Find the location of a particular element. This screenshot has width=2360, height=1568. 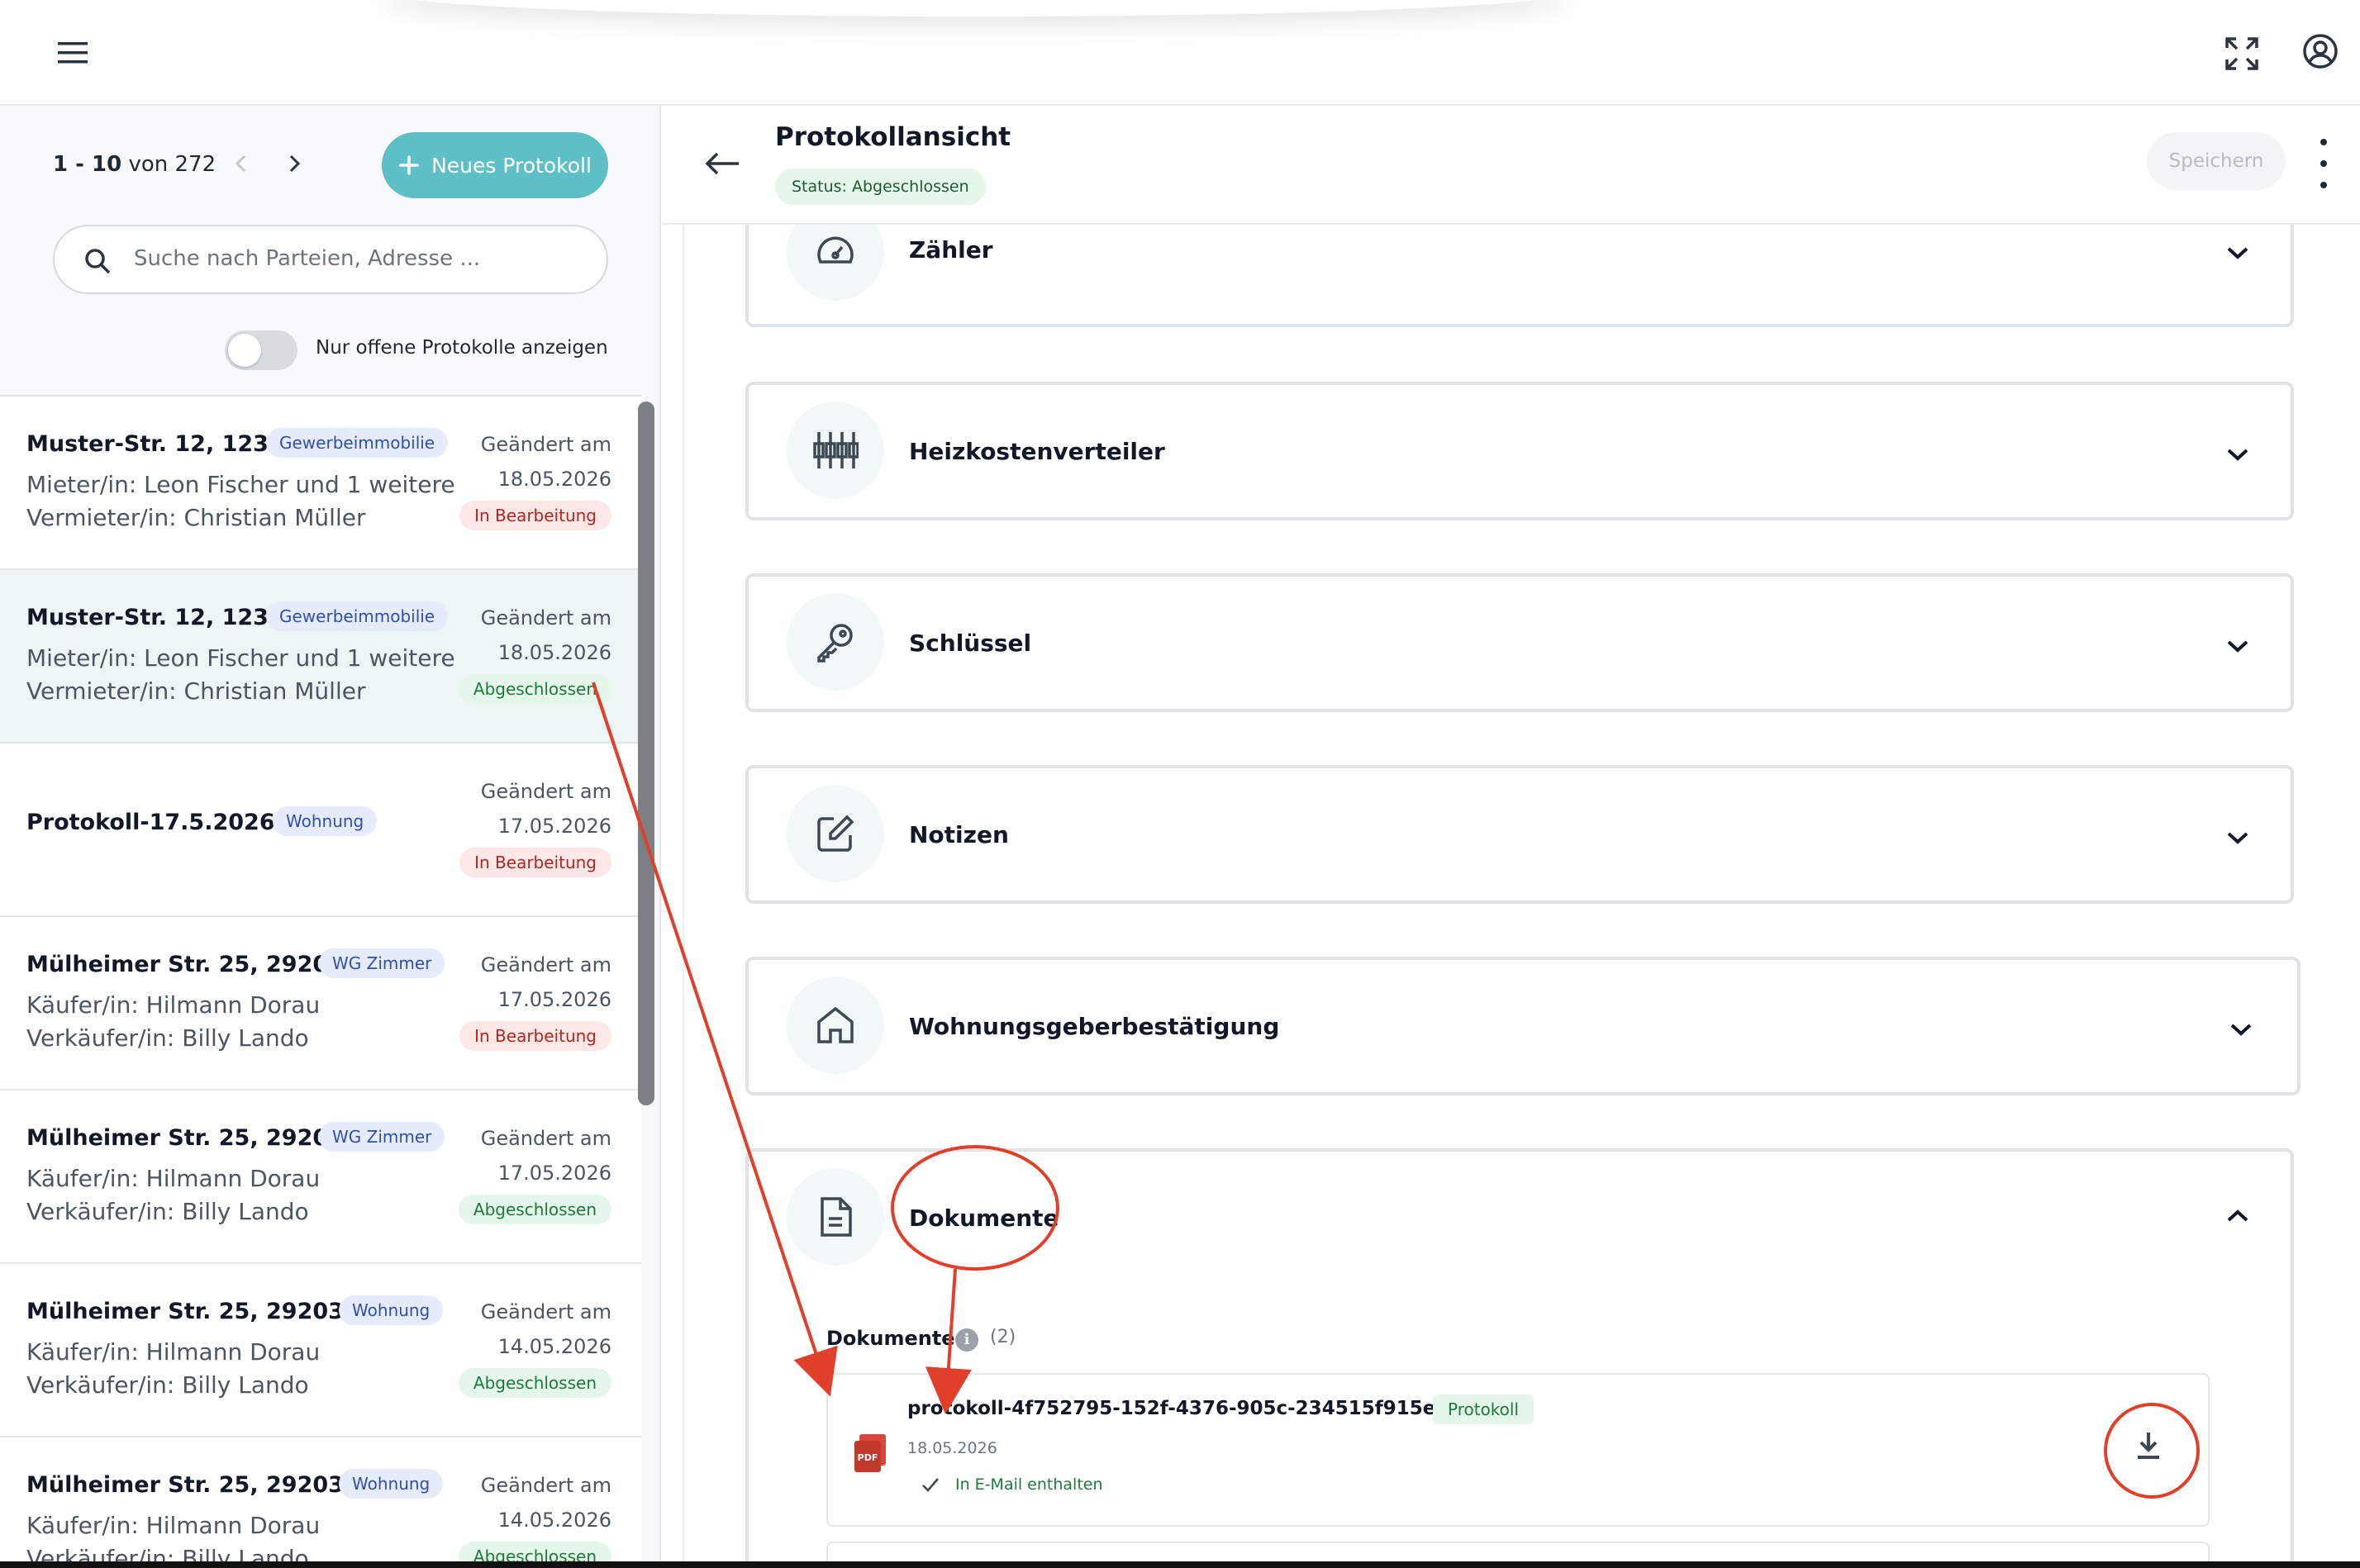

user-account-icon is located at coordinates (2320, 51).